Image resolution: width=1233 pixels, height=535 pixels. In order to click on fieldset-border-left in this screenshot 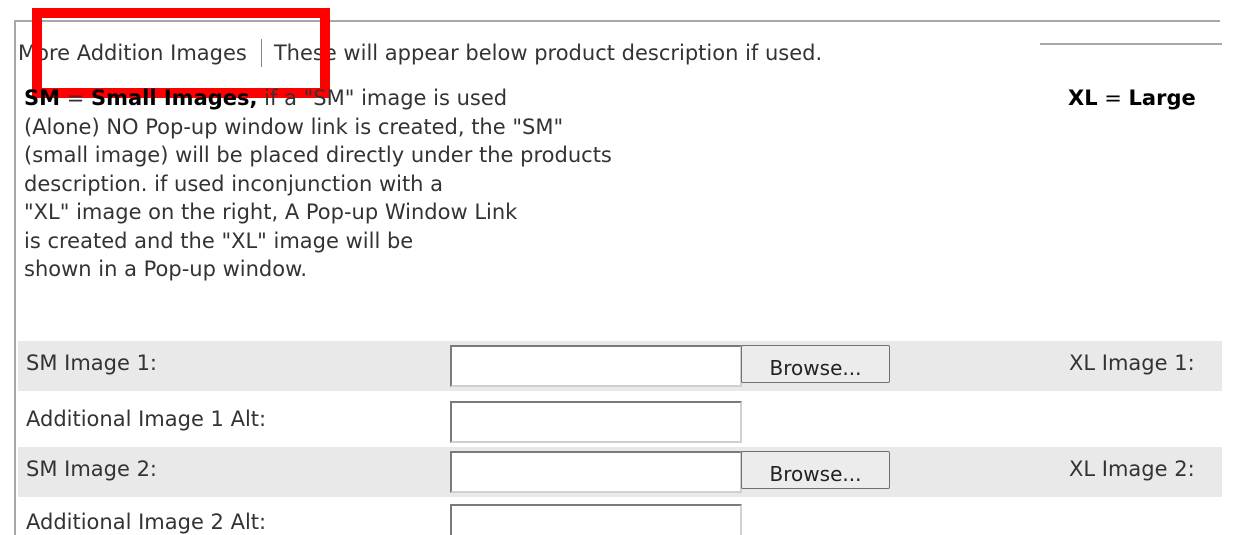, I will do `click(15, 277)`.